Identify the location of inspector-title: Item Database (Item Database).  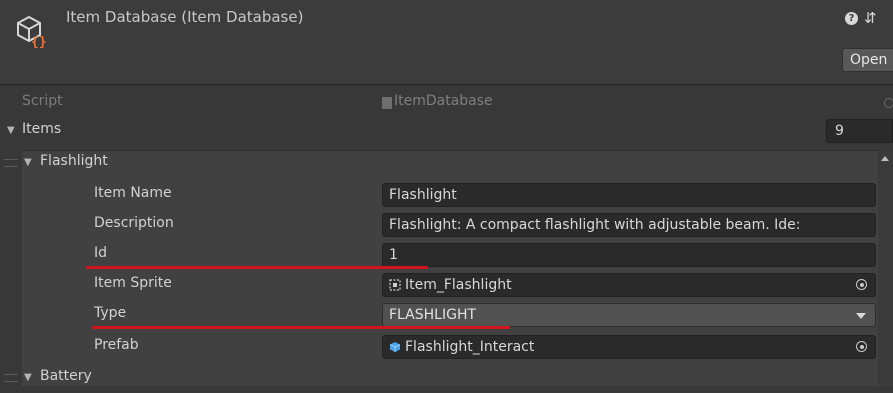
(185, 17).